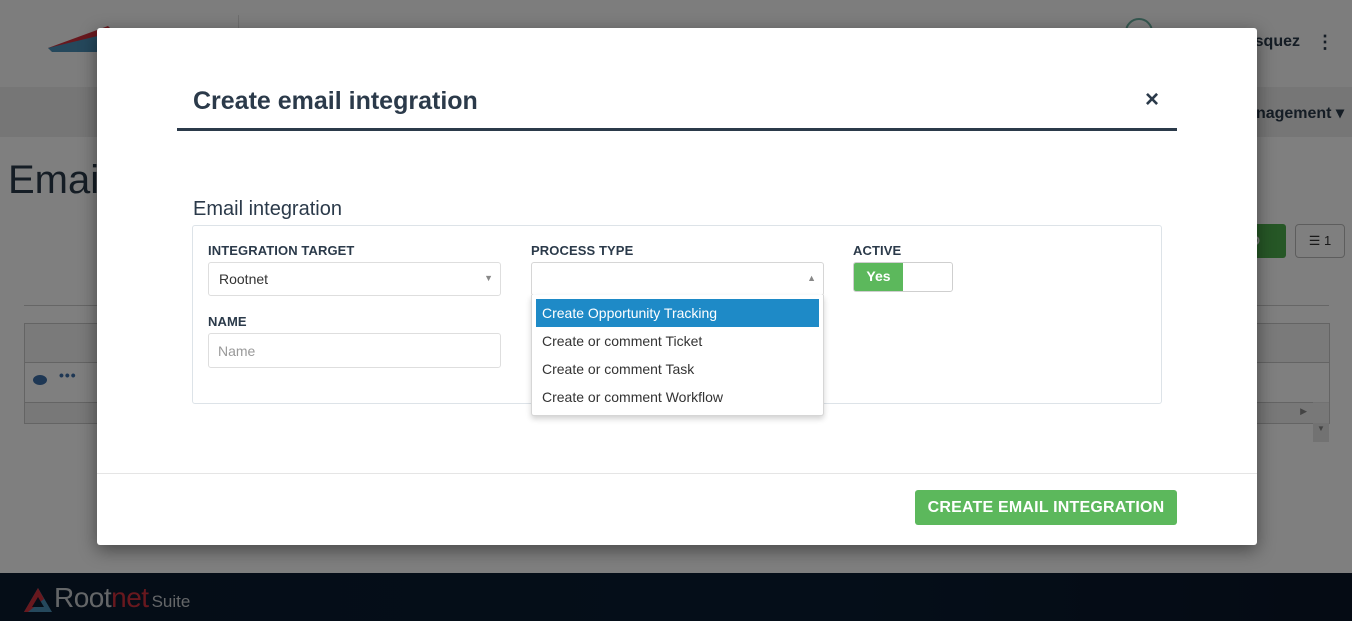  I want to click on chevron-up-icon: ▲, so click(811, 278).